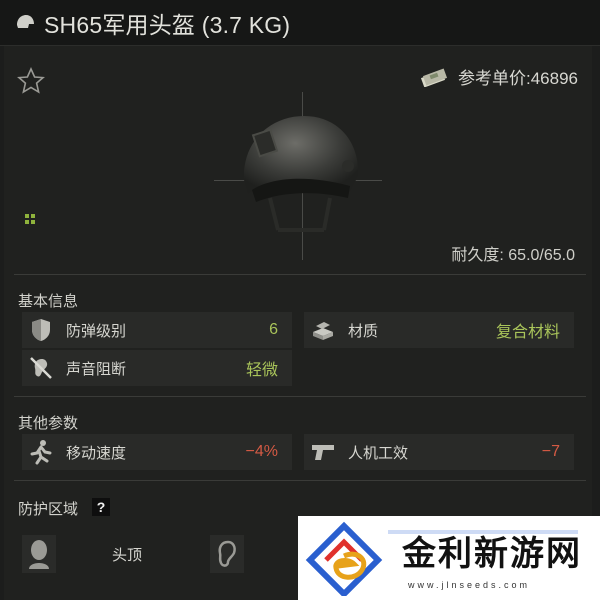 This screenshot has height=600, width=600. What do you see at coordinates (273, 329) in the screenshot?
I see `stat-value: 6` at bounding box center [273, 329].